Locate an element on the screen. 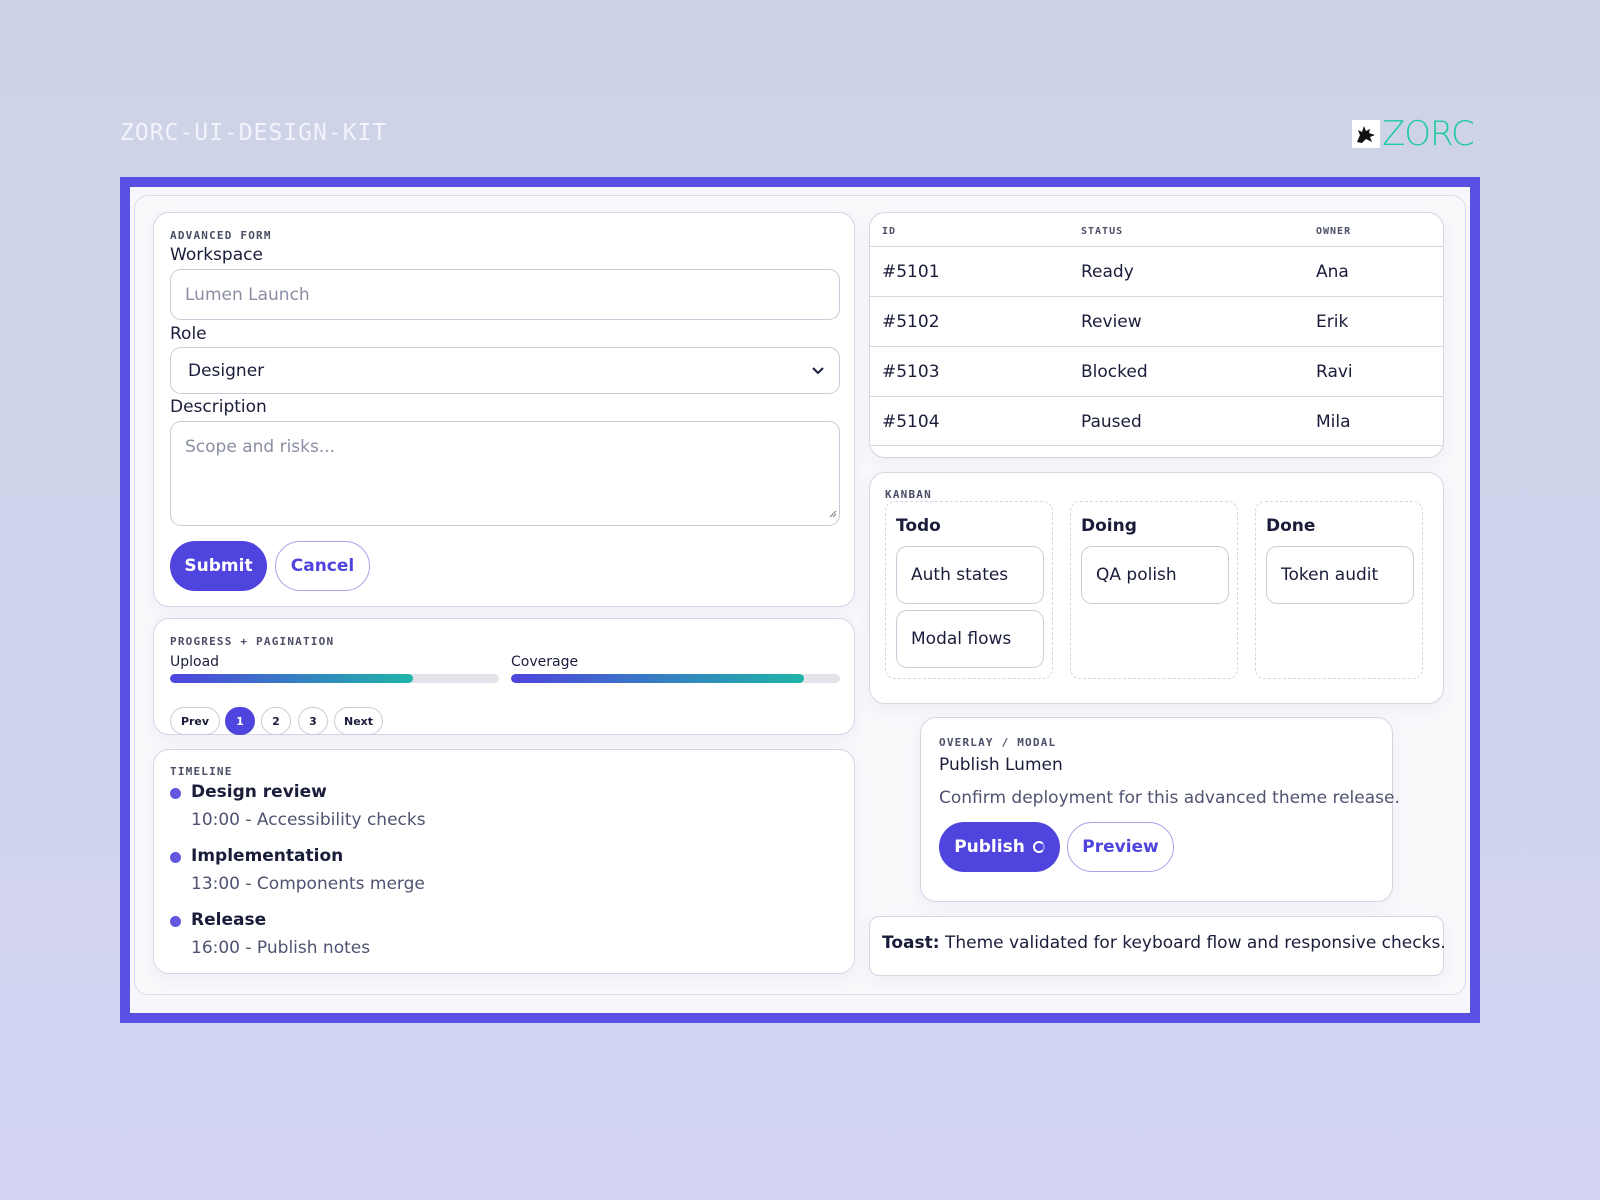  kanban-column-done: Done Token audit is located at coordinates (1339, 590).